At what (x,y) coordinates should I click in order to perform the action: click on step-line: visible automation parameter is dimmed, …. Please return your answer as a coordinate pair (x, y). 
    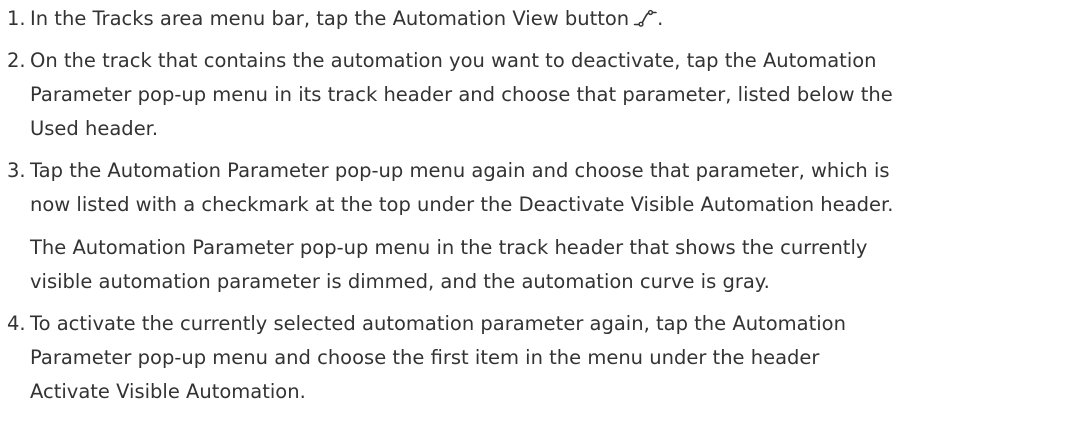
    Looking at the image, I should click on (400, 281).